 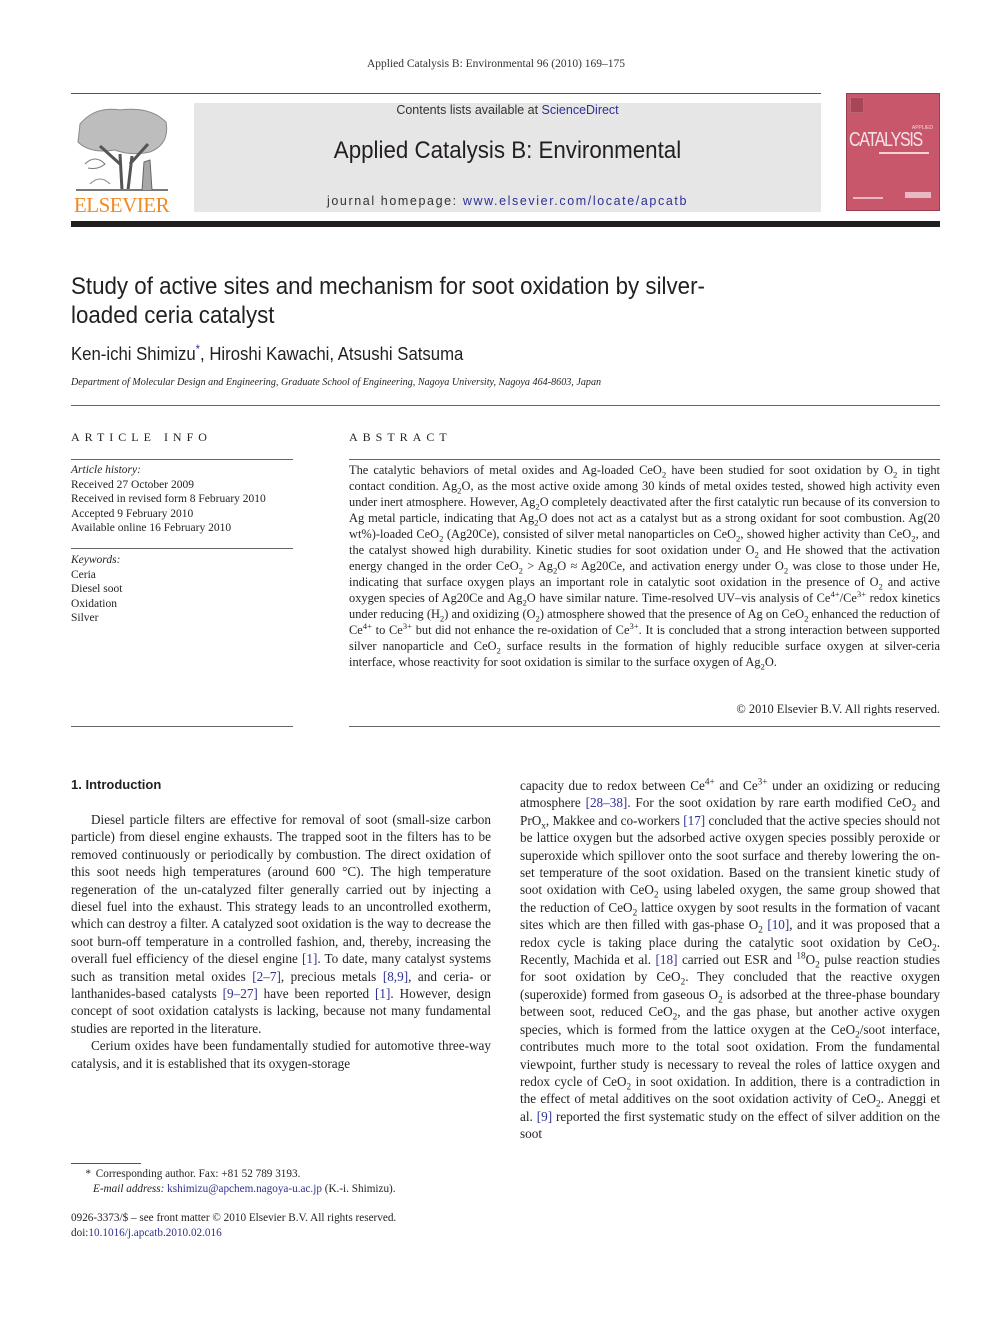 I want to click on email-link: kshimizu@apchem.nagoya-u.ac.jp, so click(x=244, y=1189).